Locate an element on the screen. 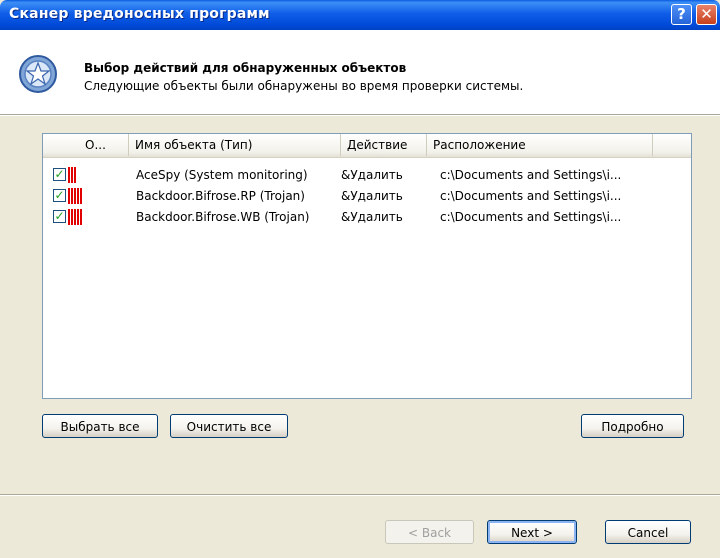 The image size is (720, 558). column-header-location: Расположение is located at coordinates (540, 145).